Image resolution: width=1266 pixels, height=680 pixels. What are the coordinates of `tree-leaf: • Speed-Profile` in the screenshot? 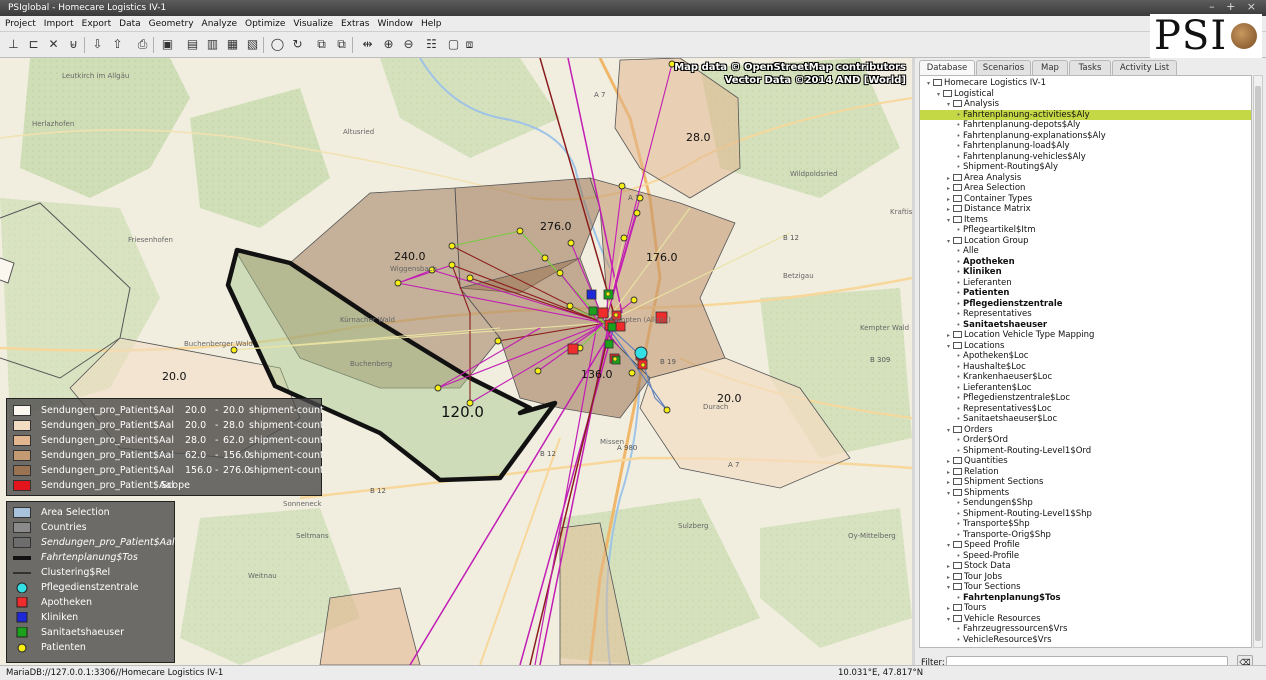 It's located at (1085, 556).